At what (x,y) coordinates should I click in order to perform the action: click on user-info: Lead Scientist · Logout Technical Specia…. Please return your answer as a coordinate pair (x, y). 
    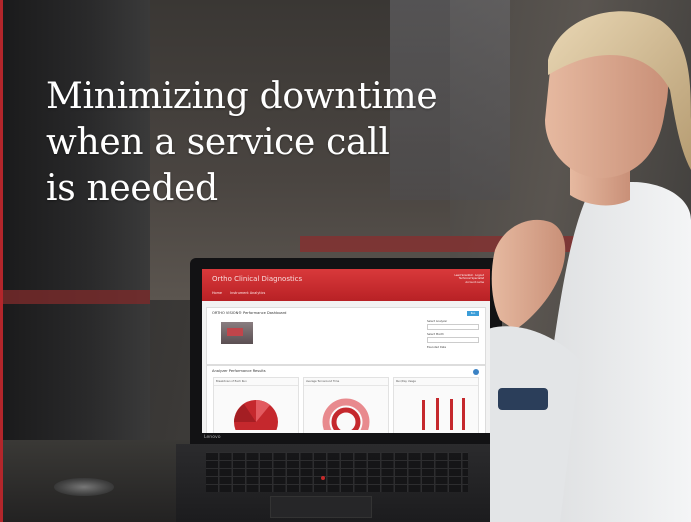
    Looking at the image, I should click on (449, 279).